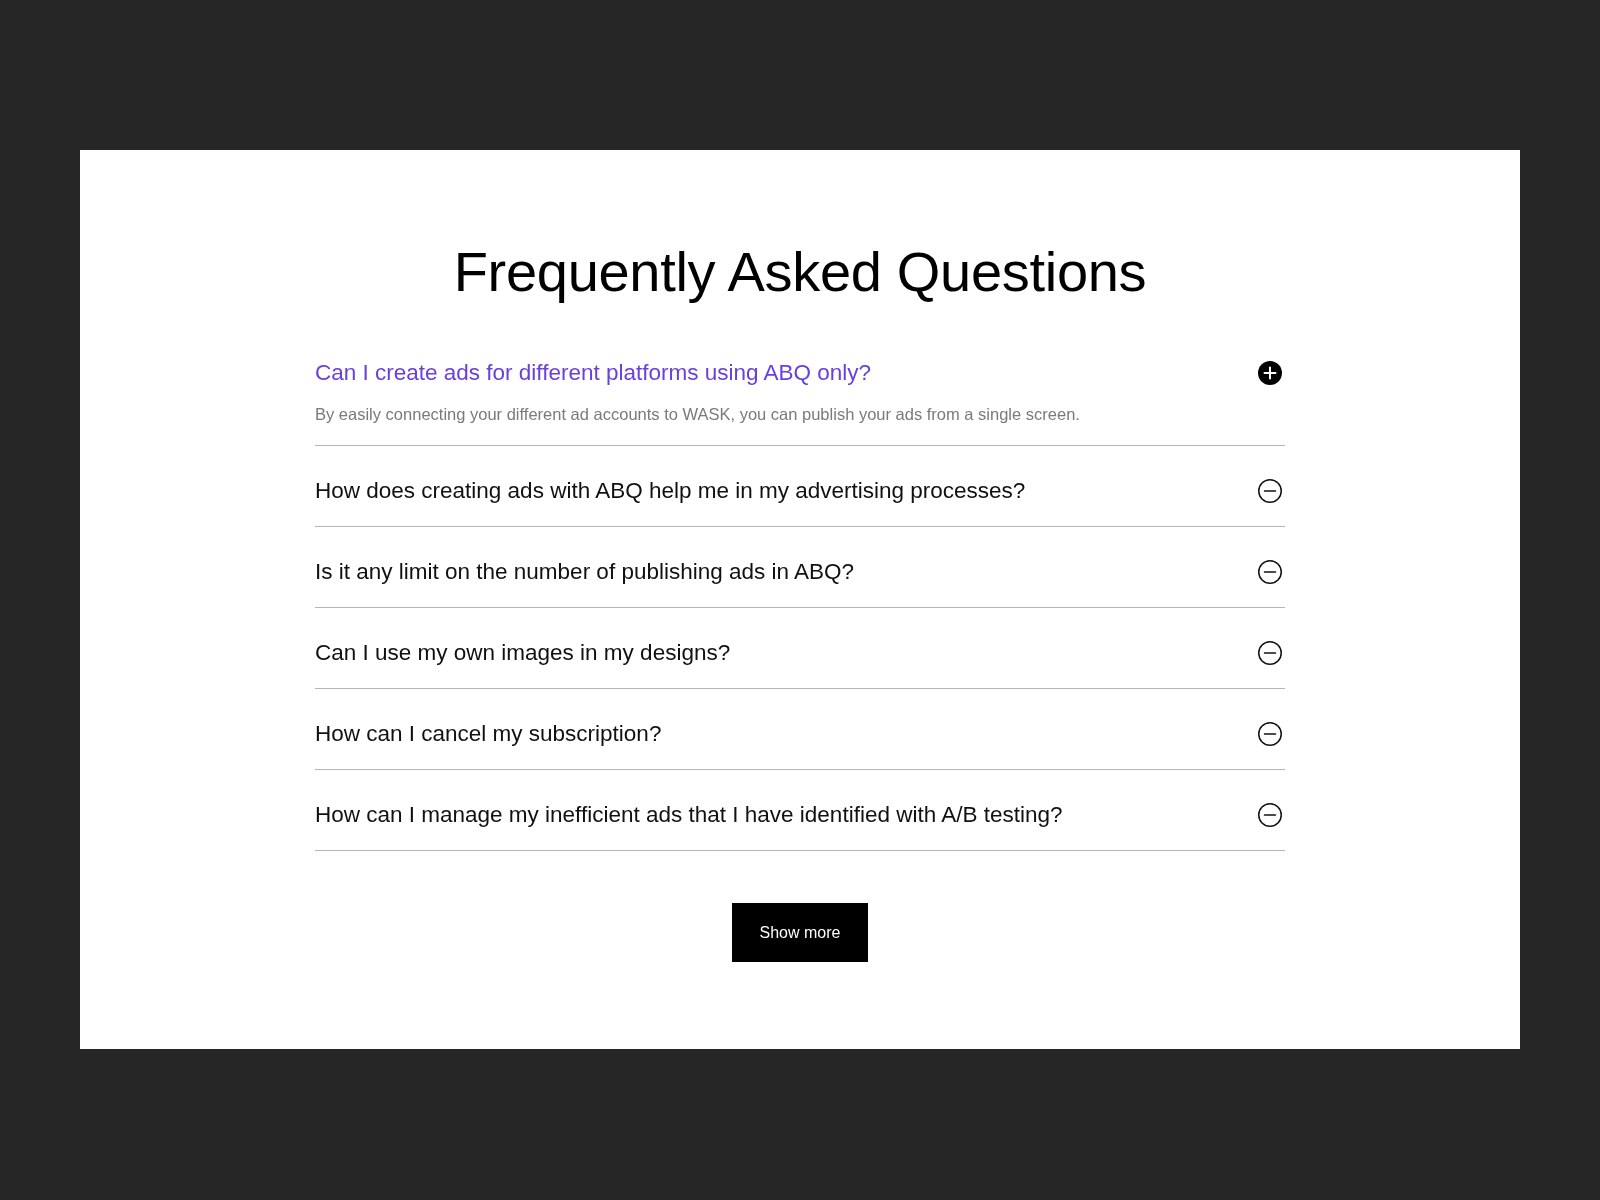  Describe the element at coordinates (689, 815) in the screenshot. I see `faq-question: How can I manage my inefficient ads that I have identified with A/B testing?` at that location.